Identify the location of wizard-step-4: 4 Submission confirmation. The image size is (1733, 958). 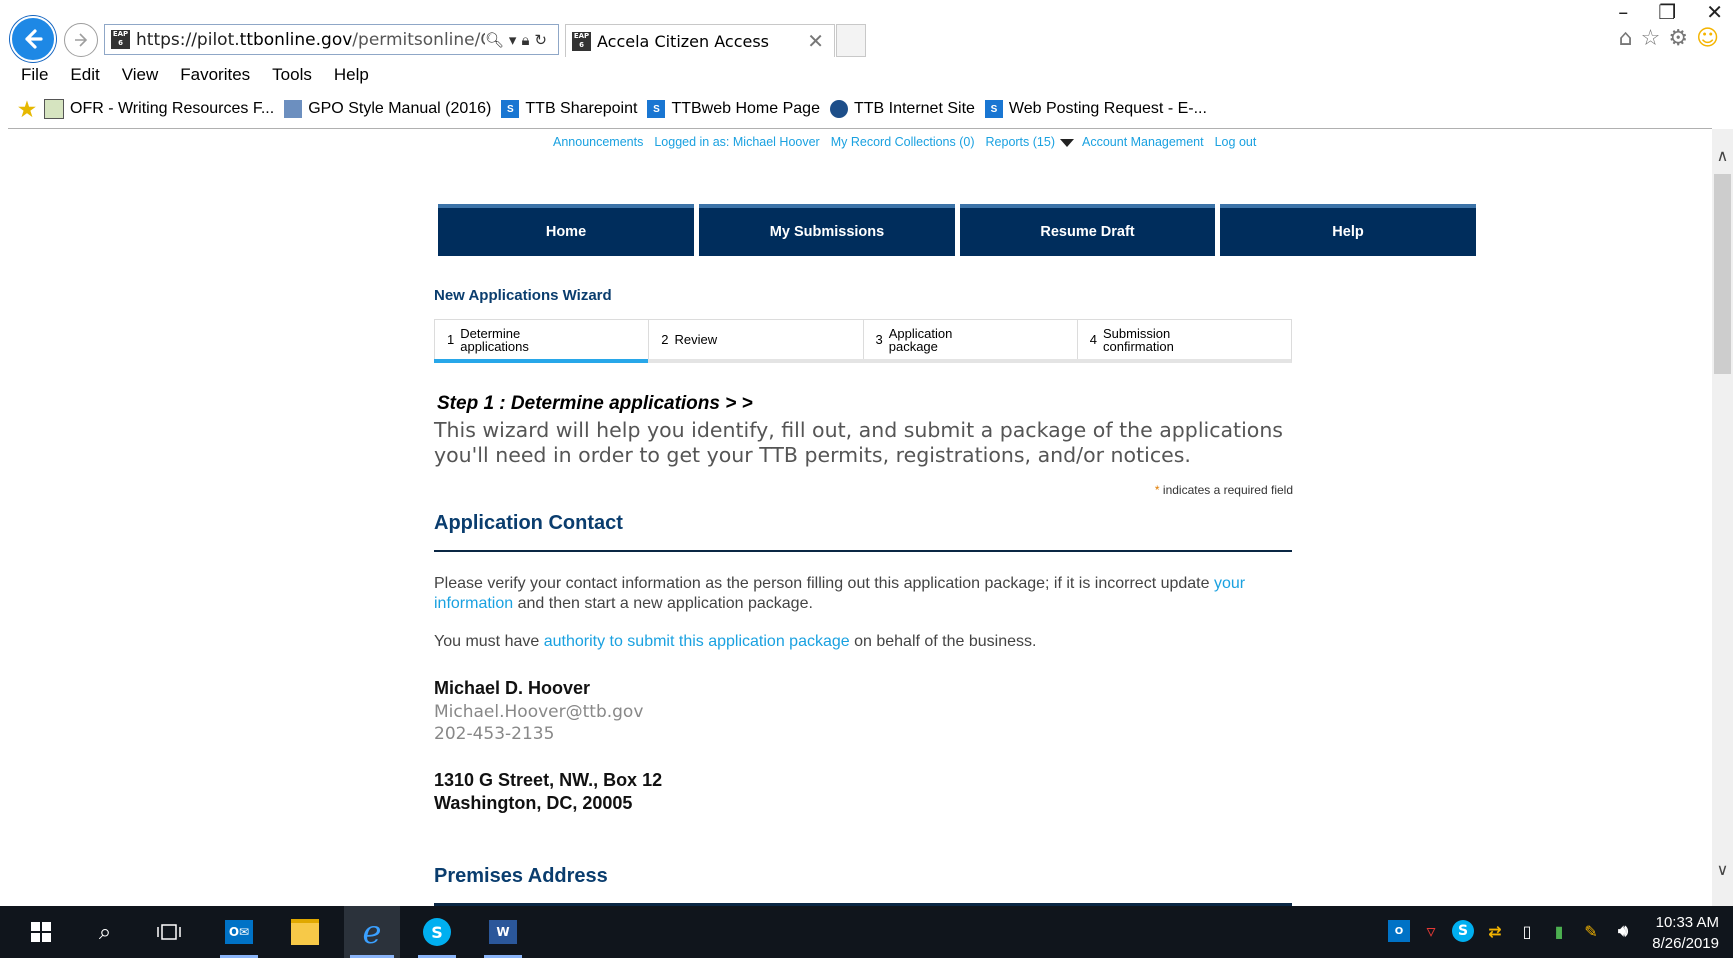
(1184, 339).